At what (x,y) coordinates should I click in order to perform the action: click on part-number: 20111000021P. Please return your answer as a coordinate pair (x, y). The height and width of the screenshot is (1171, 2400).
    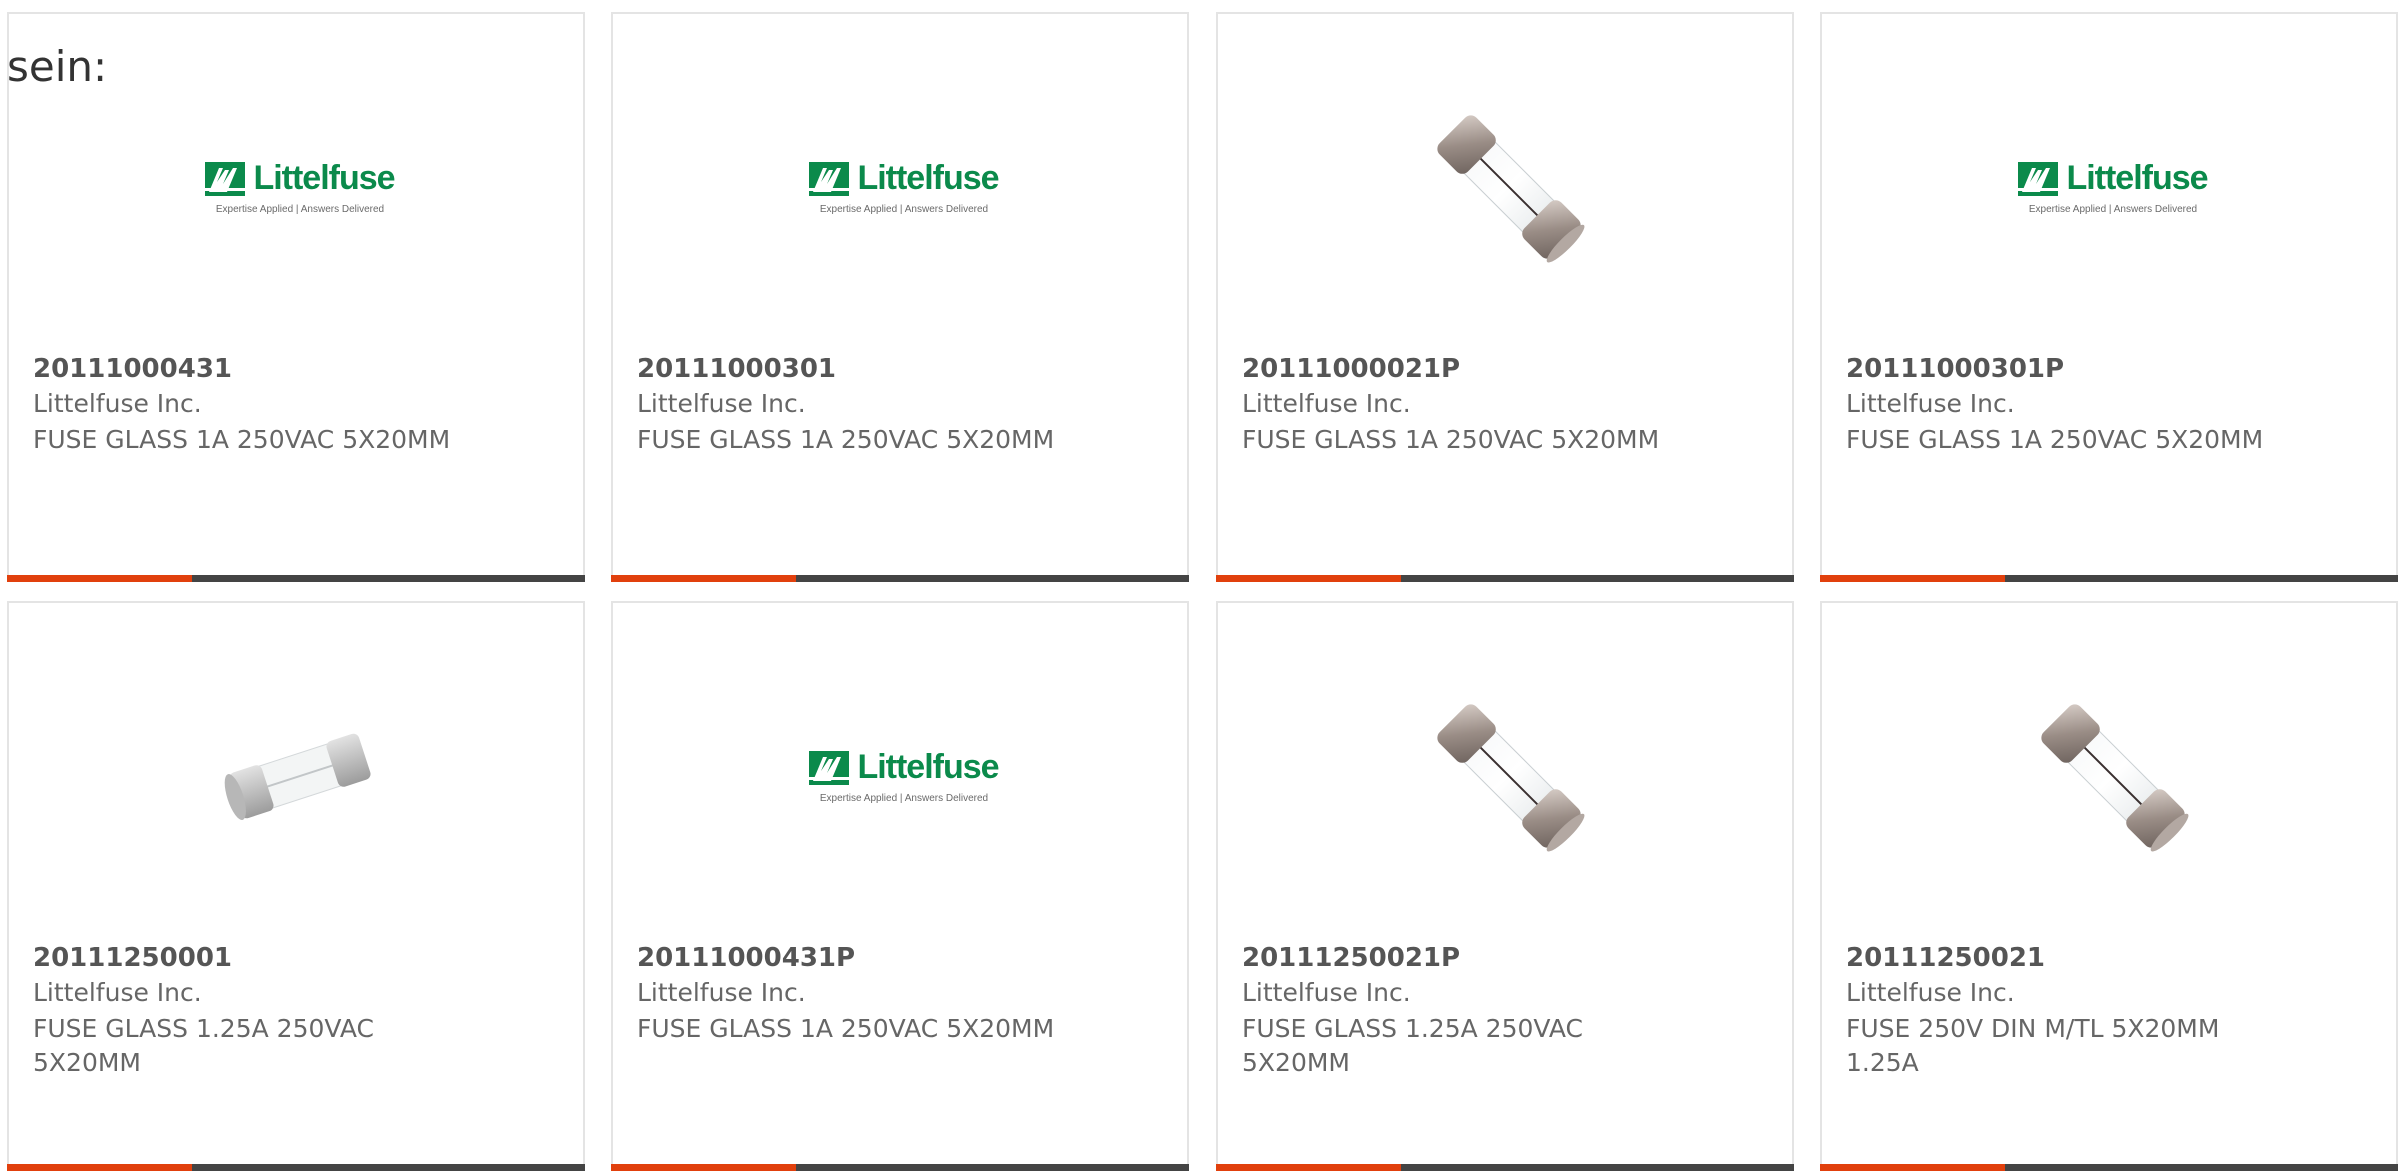
    Looking at the image, I should click on (1351, 369).